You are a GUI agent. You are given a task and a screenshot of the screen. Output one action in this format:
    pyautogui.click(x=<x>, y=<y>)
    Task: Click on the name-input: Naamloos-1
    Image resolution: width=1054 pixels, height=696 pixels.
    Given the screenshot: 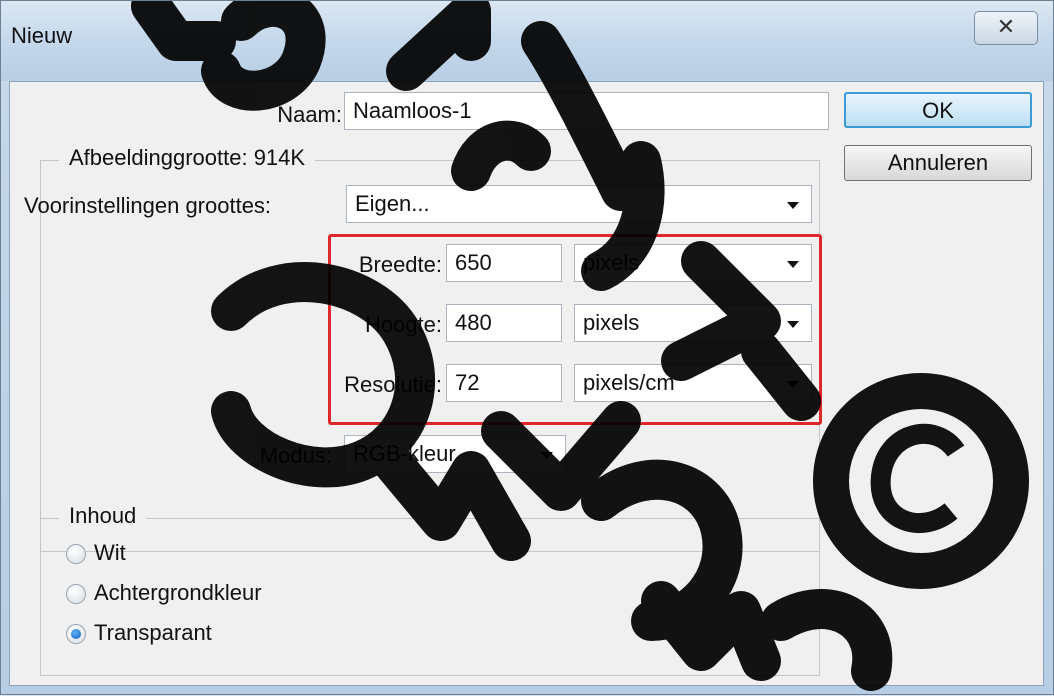 What is the action you would take?
    pyautogui.click(x=586, y=111)
    